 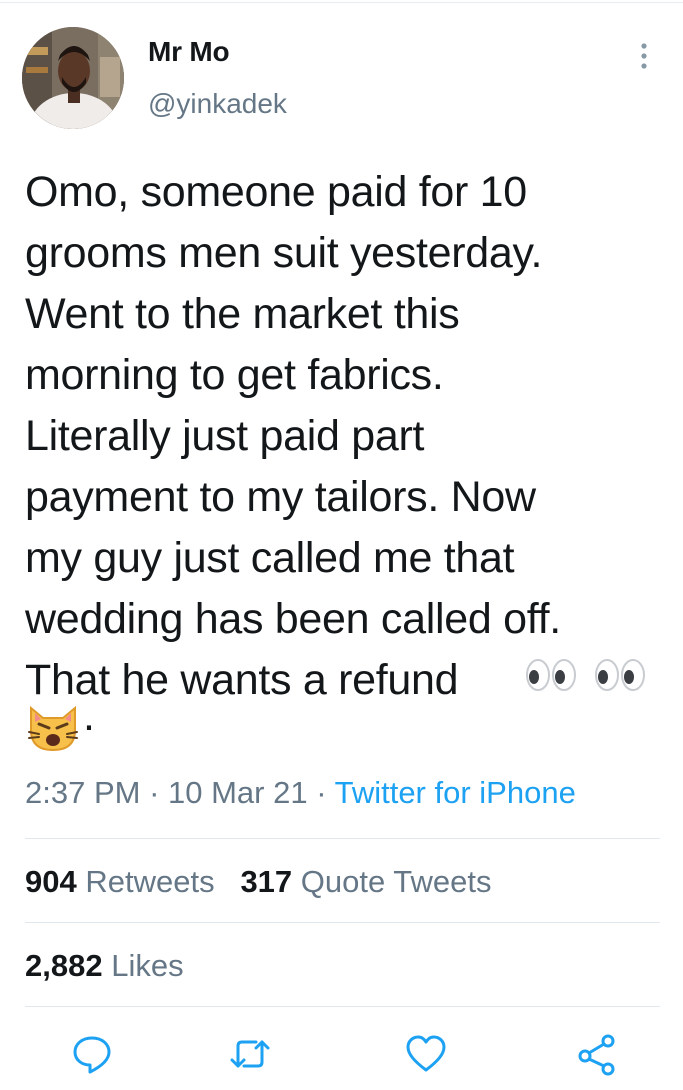 What do you see at coordinates (455, 792) in the screenshot?
I see `tweet-source-link: Twitter for iPhone` at bounding box center [455, 792].